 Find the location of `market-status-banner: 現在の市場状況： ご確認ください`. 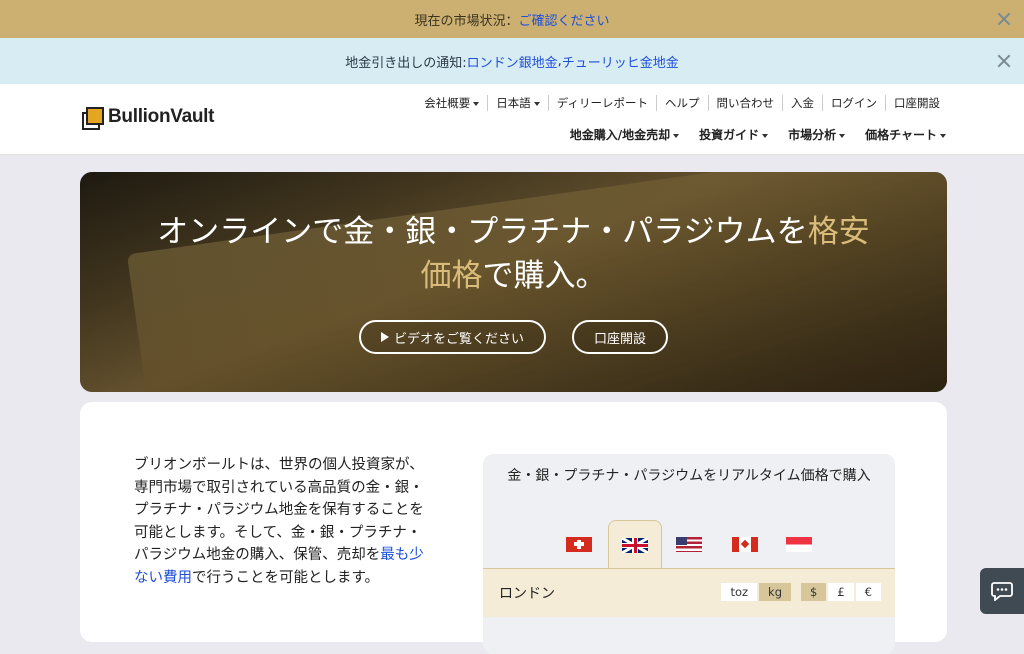

market-status-banner: 現在の市場状況： ご確認ください is located at coordinates (512, 19).